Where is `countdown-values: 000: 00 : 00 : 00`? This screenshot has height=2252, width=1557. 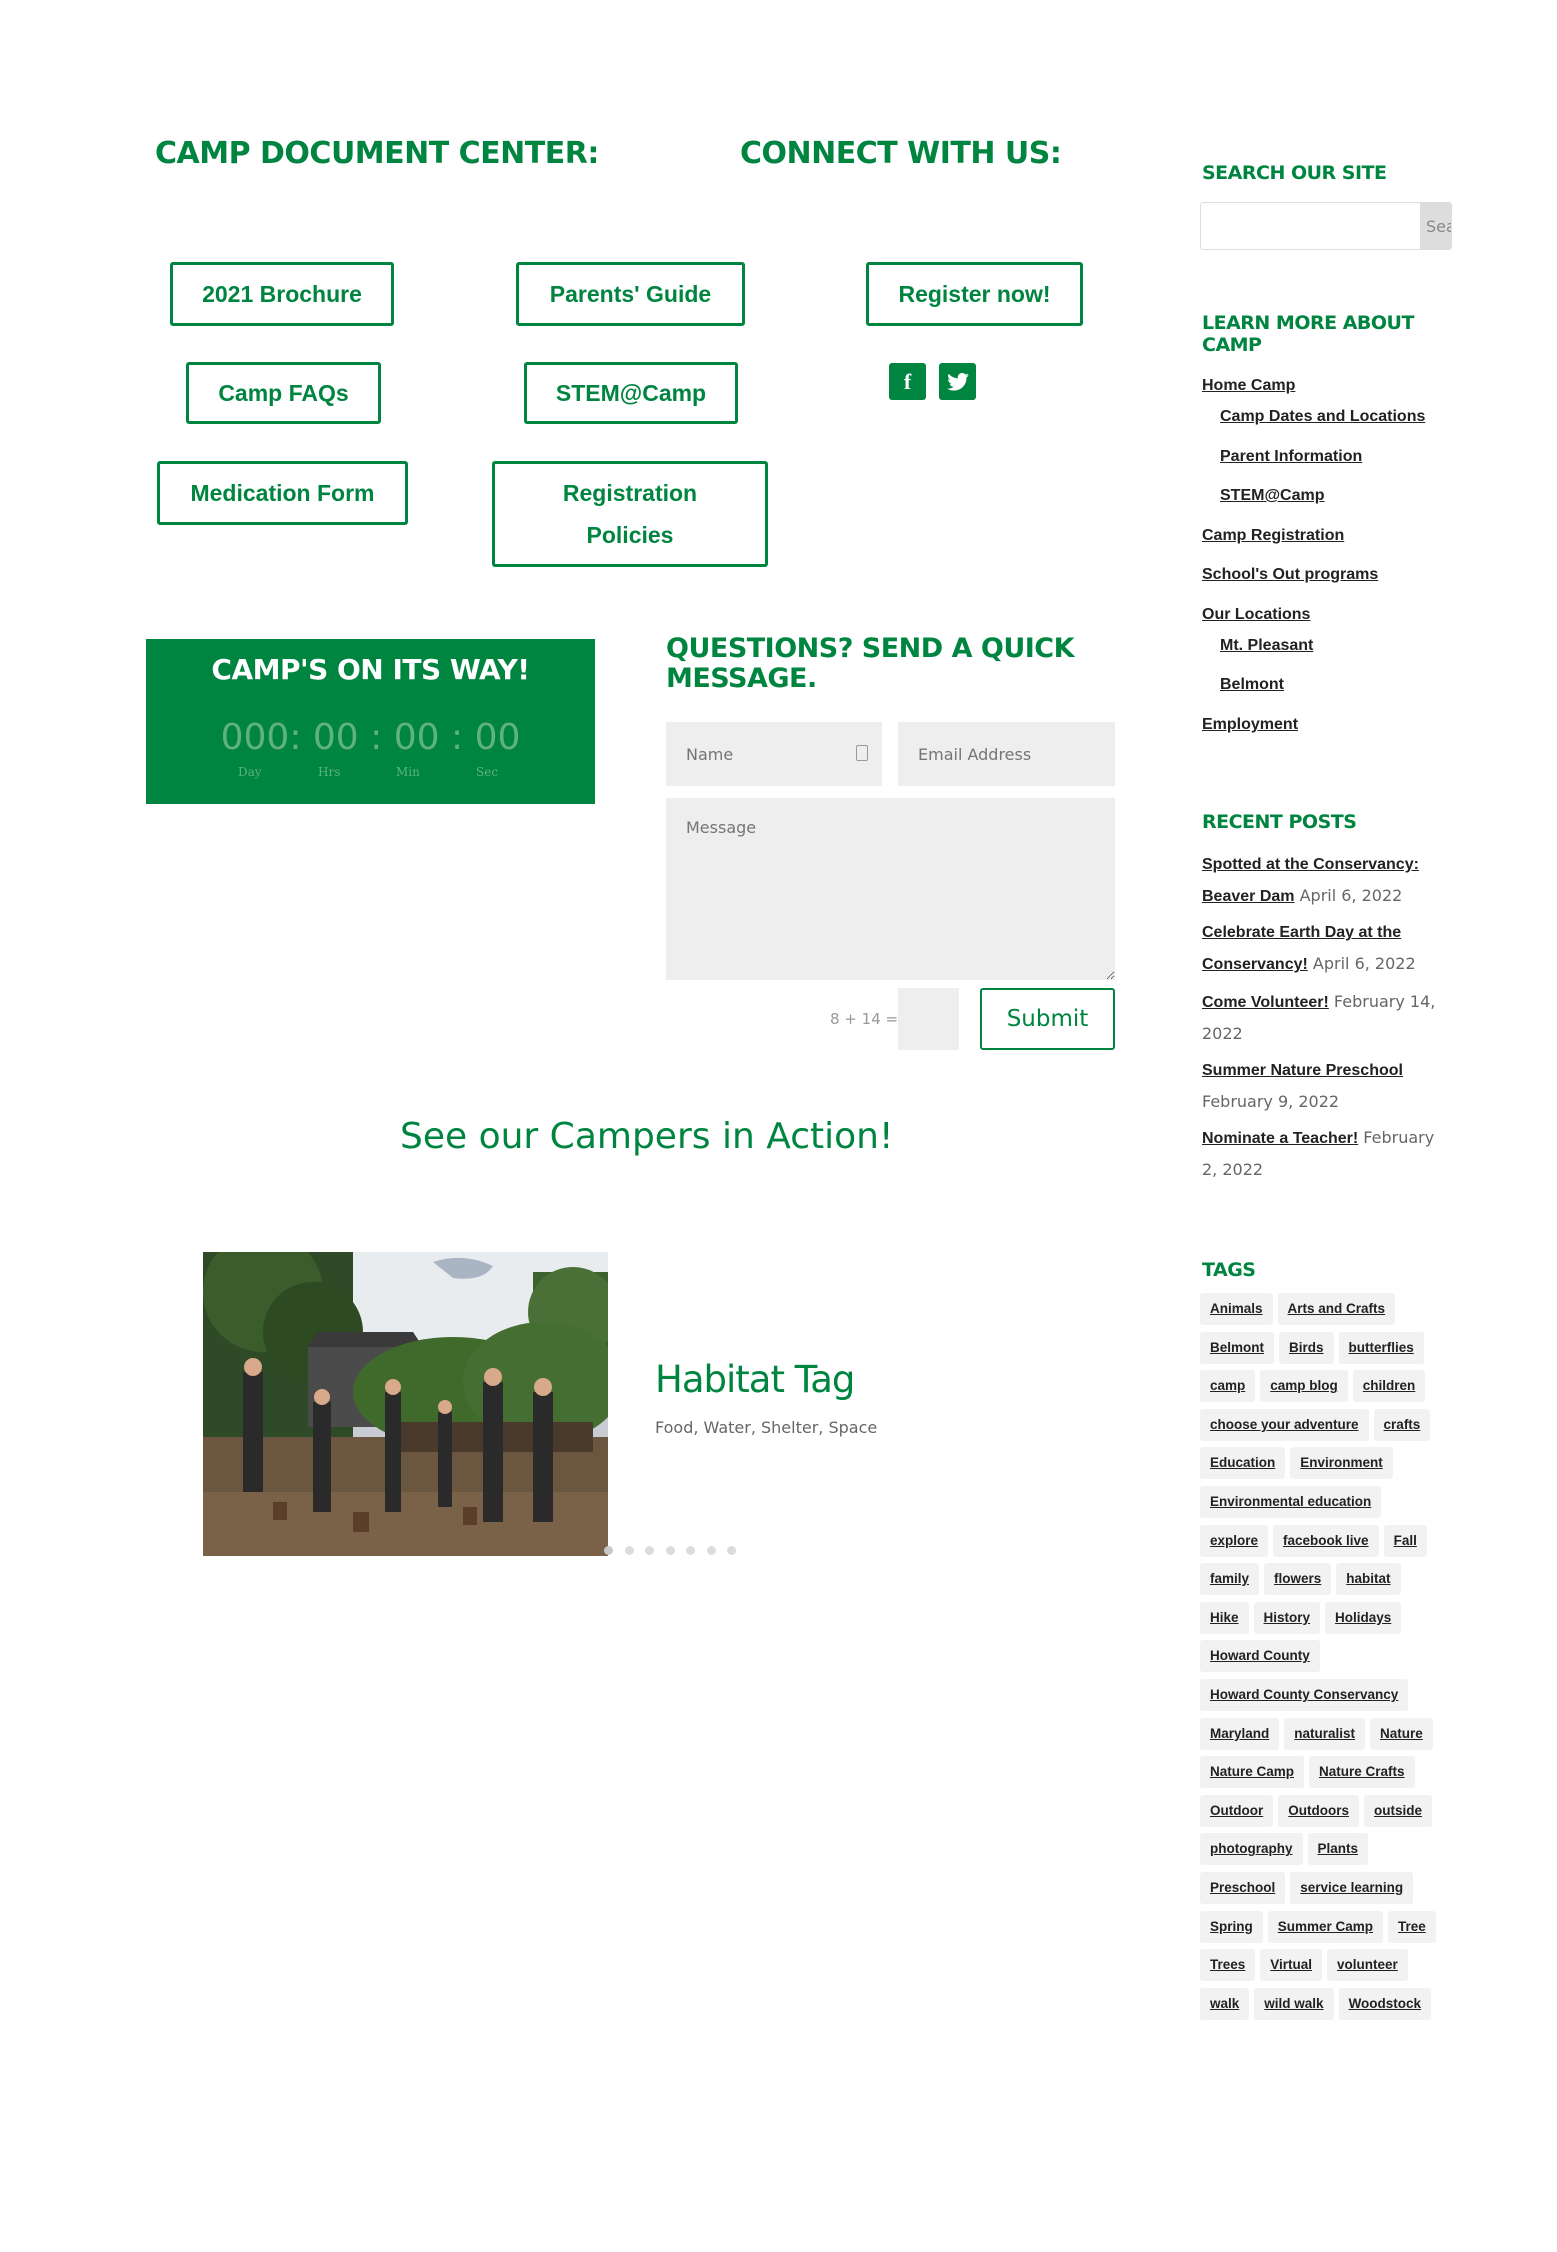
countdown-values: 000: 00 : 00 : 00 is located at coordinates (370, 737).